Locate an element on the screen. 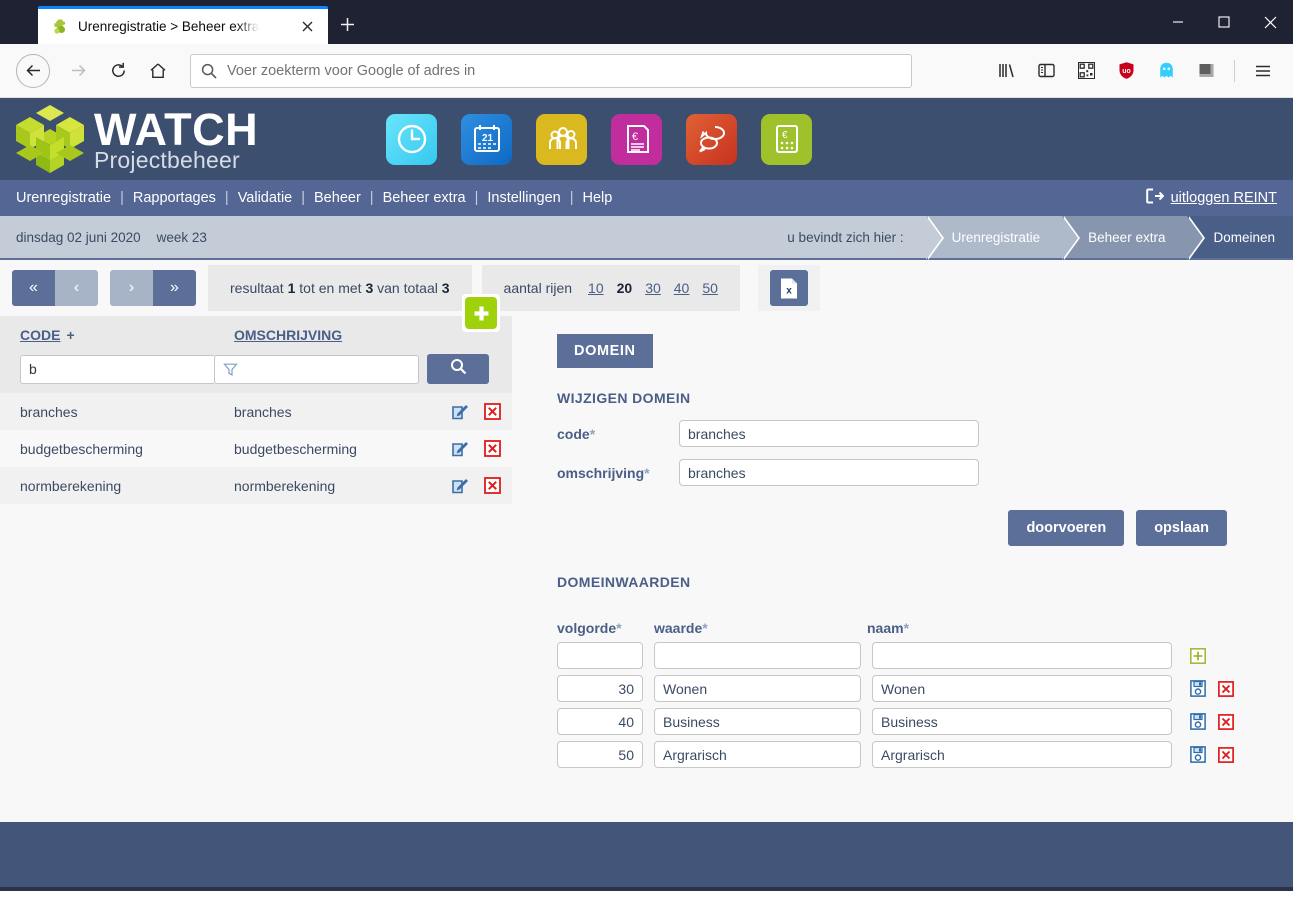 This screenshot has width=1293, height=898. search-button is located at coordinates (458, 369).